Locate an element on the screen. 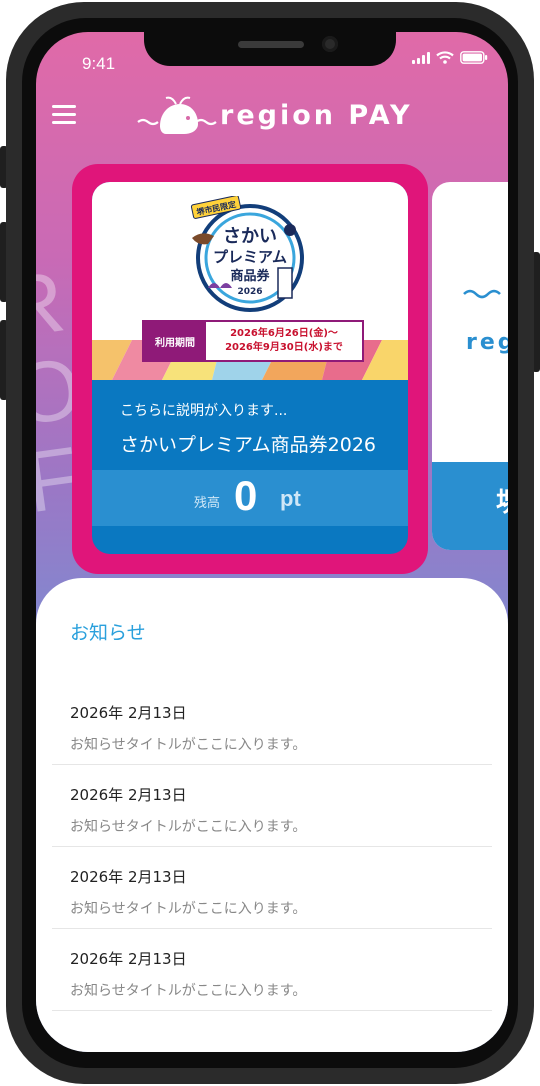 This screenshot has width=540, height=1086. balance-value: 0 is located at coordinates (246, 495).